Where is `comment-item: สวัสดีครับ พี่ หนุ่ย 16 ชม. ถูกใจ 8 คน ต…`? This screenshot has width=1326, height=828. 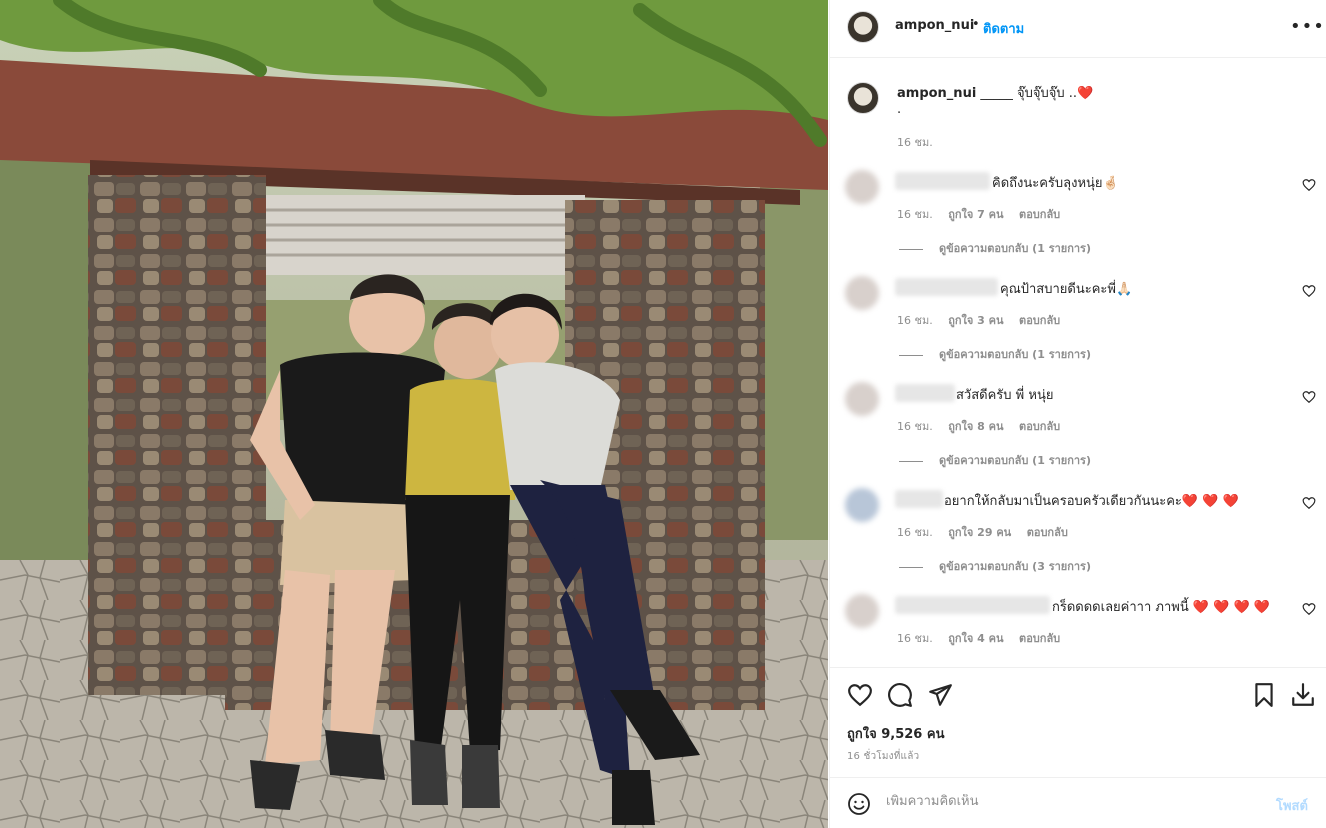
comment-item: สวัสดีครับ พี่ หนุ่ย 16 ชม. ถูกใจ 8 คน ต… is located at coordinates (1078, 435).